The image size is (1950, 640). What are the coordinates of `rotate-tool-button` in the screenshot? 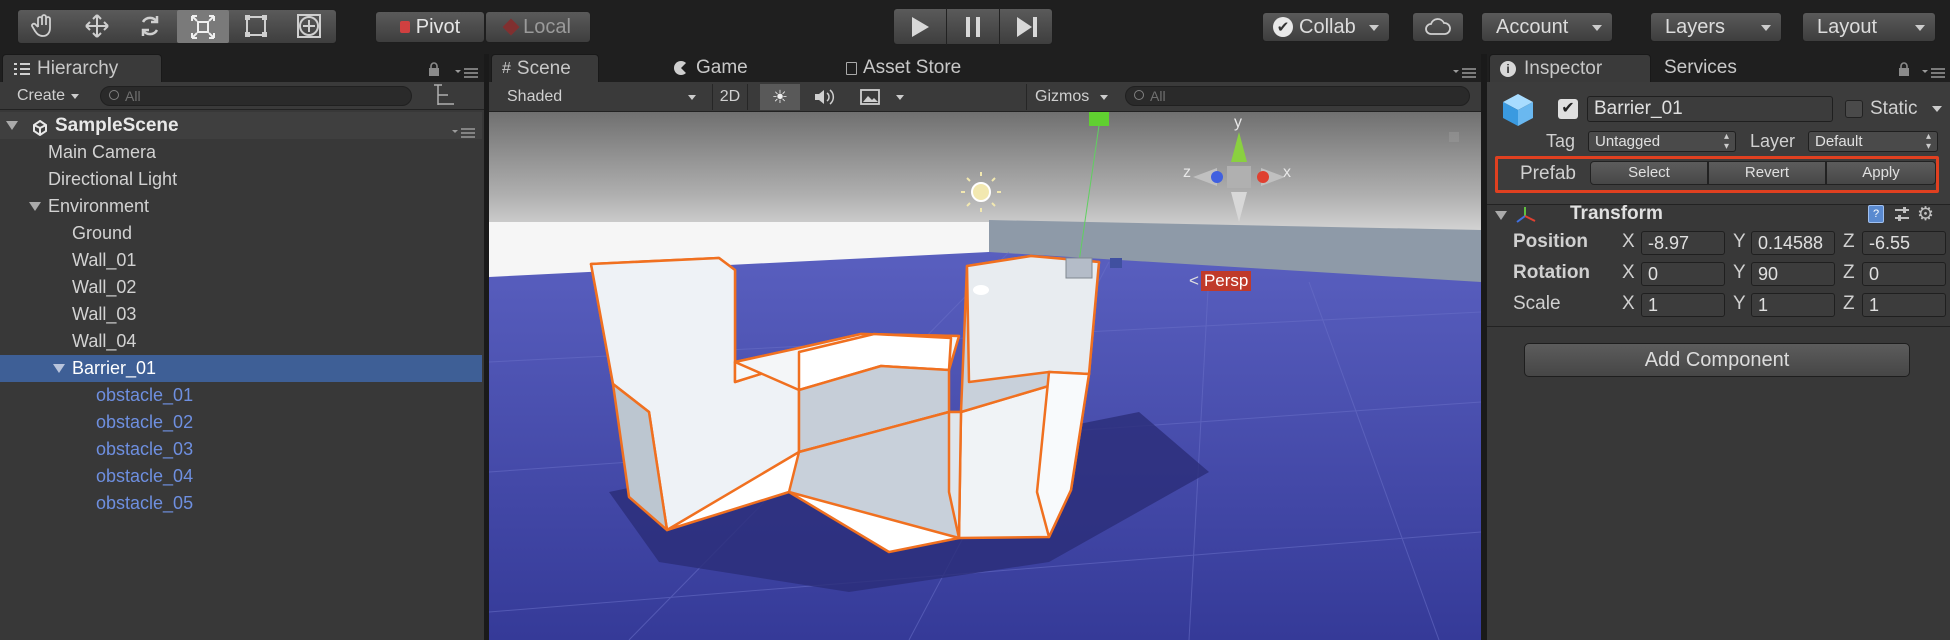 It's located at (150, 26).